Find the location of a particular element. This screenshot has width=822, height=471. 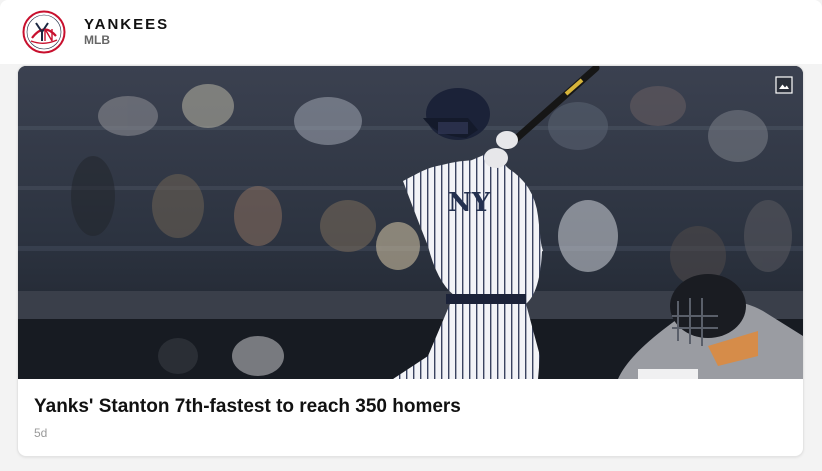

team-header: YANKEES MLB is located at coordinates (411, 32).